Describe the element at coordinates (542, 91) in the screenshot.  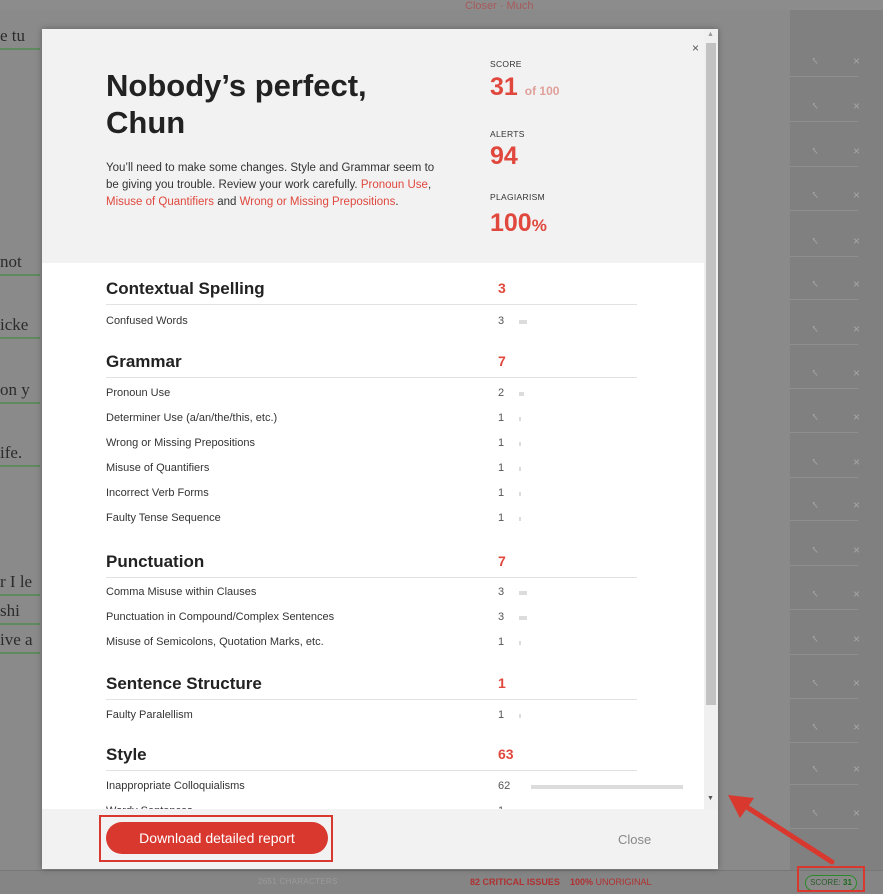
I see `score-max: of 100` at that location.